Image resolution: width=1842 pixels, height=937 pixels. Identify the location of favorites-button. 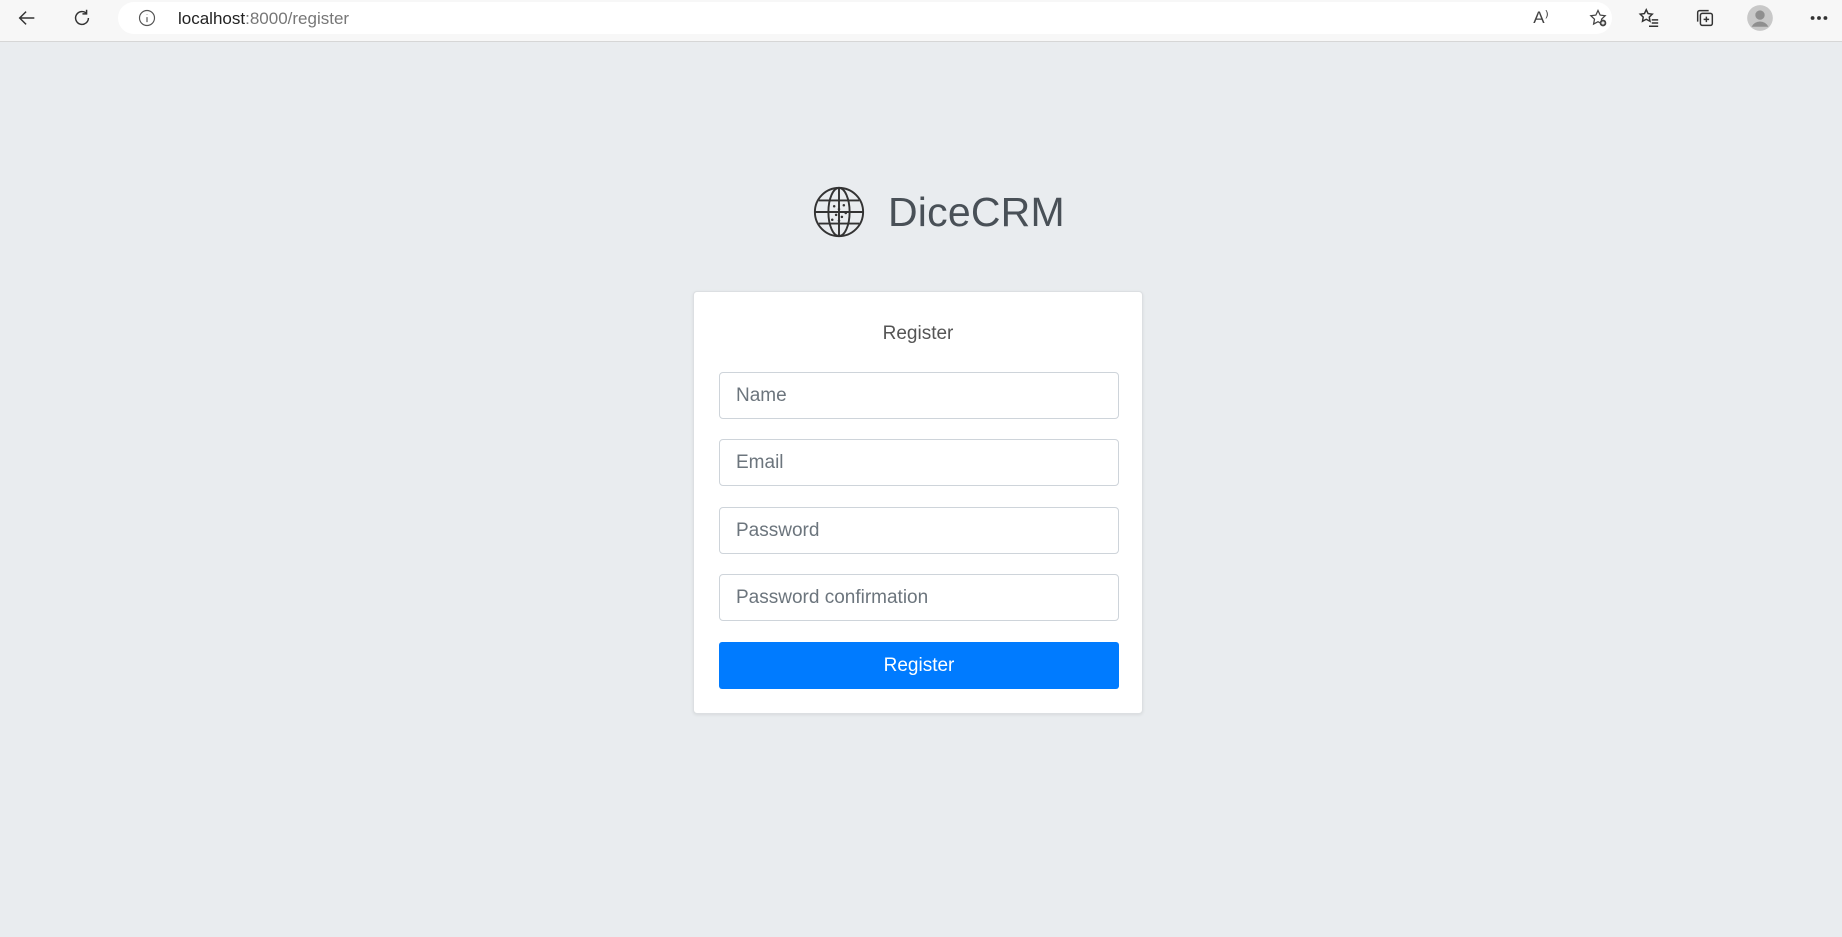
(1649, 18).